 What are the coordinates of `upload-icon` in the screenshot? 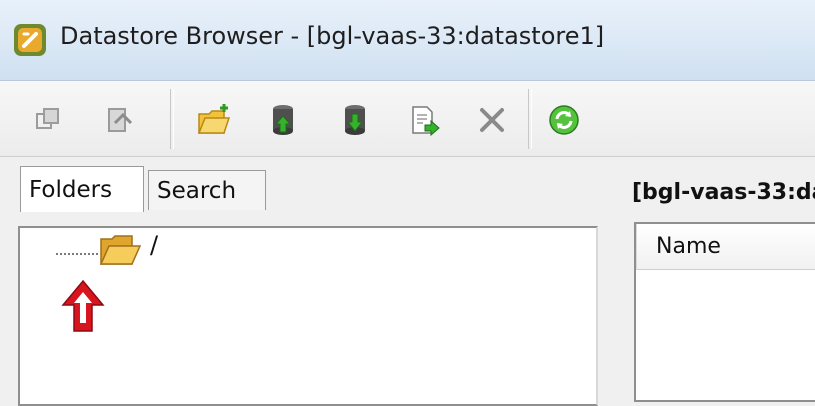 It's located at (283, 120).